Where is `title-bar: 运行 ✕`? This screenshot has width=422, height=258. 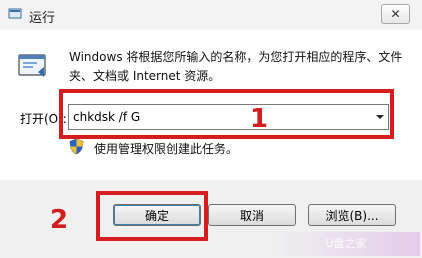 title-bar: 运行 ✕ is located at coordinates (211, 15).